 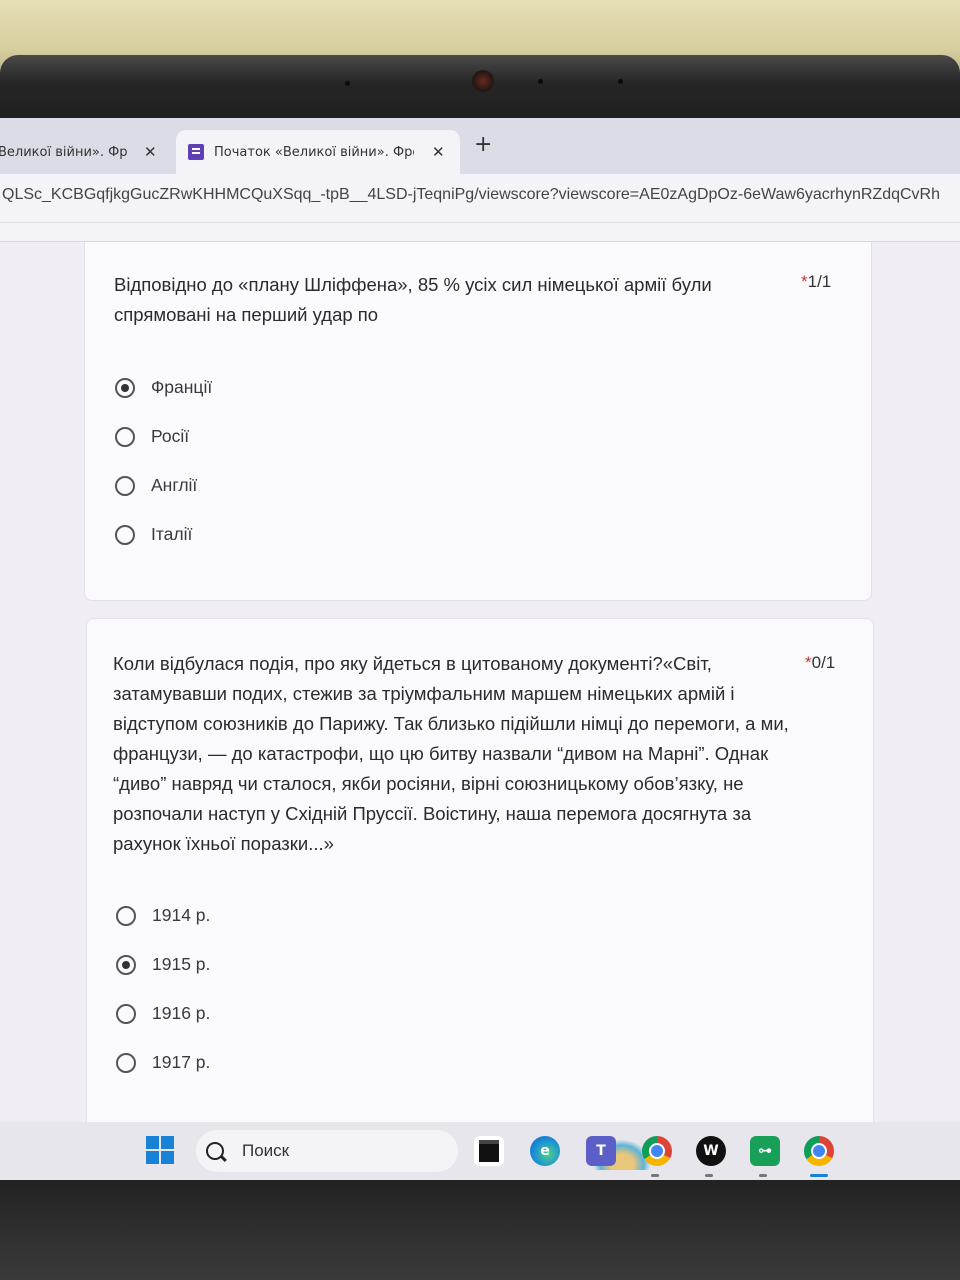 I want to click on tab-title: Початок «Великої війни». Фро, so click(x=314, y=152).